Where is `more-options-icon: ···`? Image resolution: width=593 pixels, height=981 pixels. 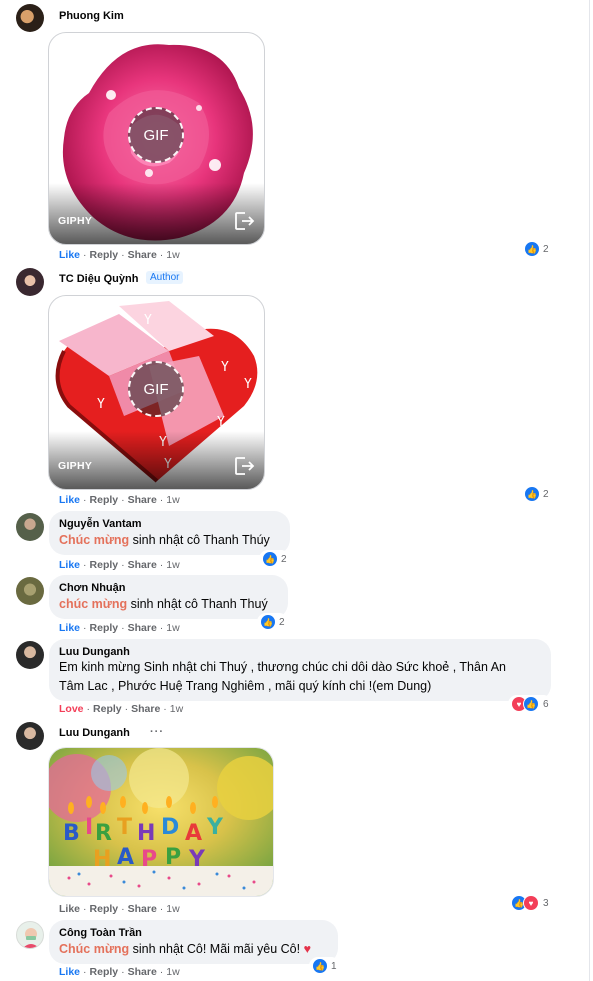
more-options-icon: ··· is located at coordinates (157, 732).